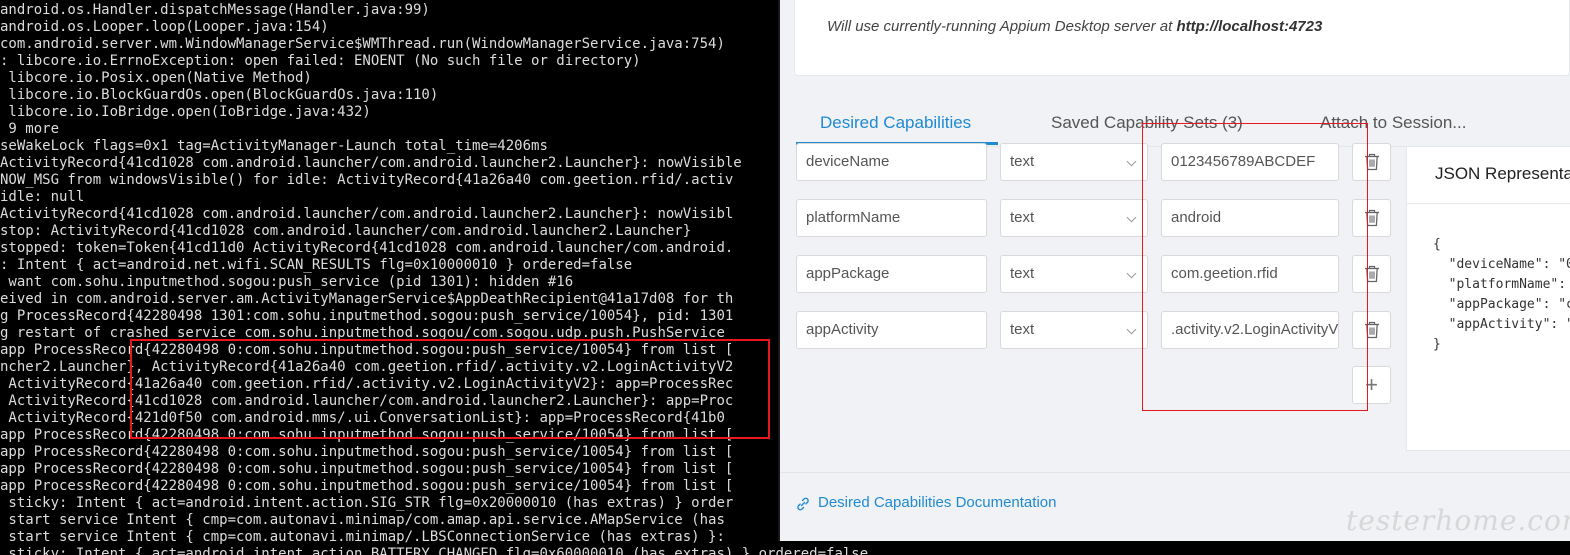  I want to click on watermark: testerhome.com, so click(1458, 520).